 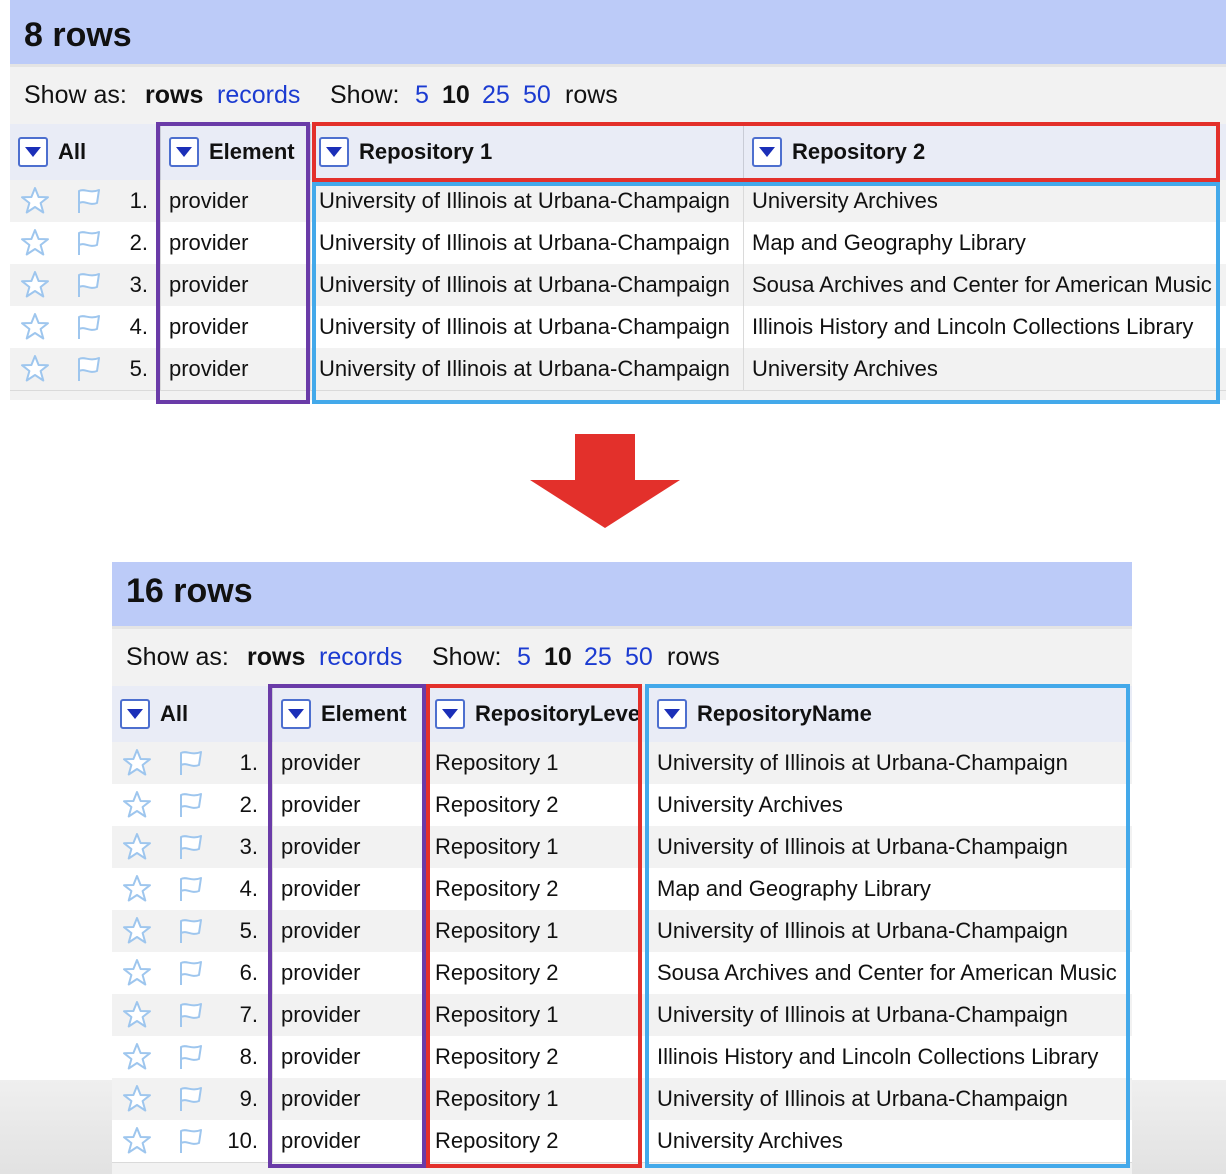 What do you see at coordinates (890, 889) in the screenshot?
I see `repository-name-cell: Map and Geography Library` at bounding box center [890, 889].